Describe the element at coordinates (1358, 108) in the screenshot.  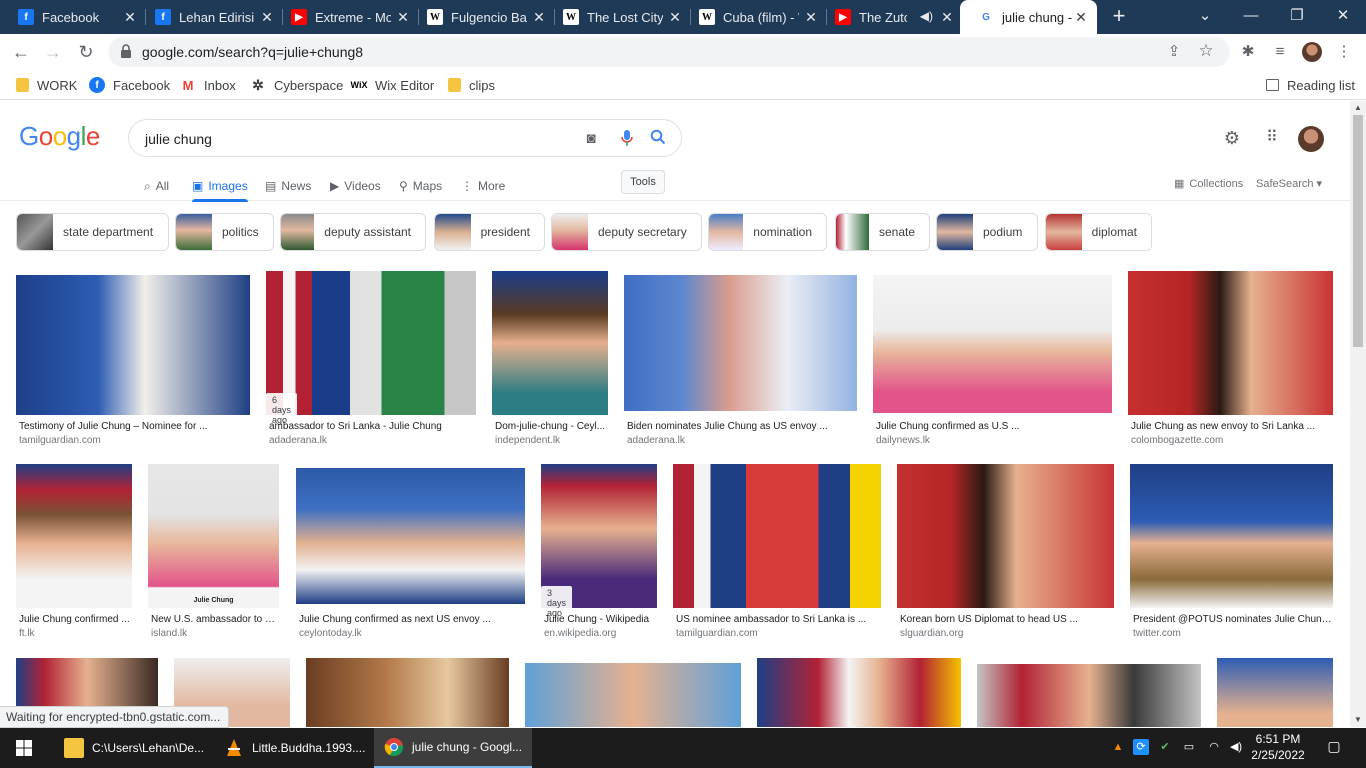
I see `scroll-up-icon: ▲` at that location.